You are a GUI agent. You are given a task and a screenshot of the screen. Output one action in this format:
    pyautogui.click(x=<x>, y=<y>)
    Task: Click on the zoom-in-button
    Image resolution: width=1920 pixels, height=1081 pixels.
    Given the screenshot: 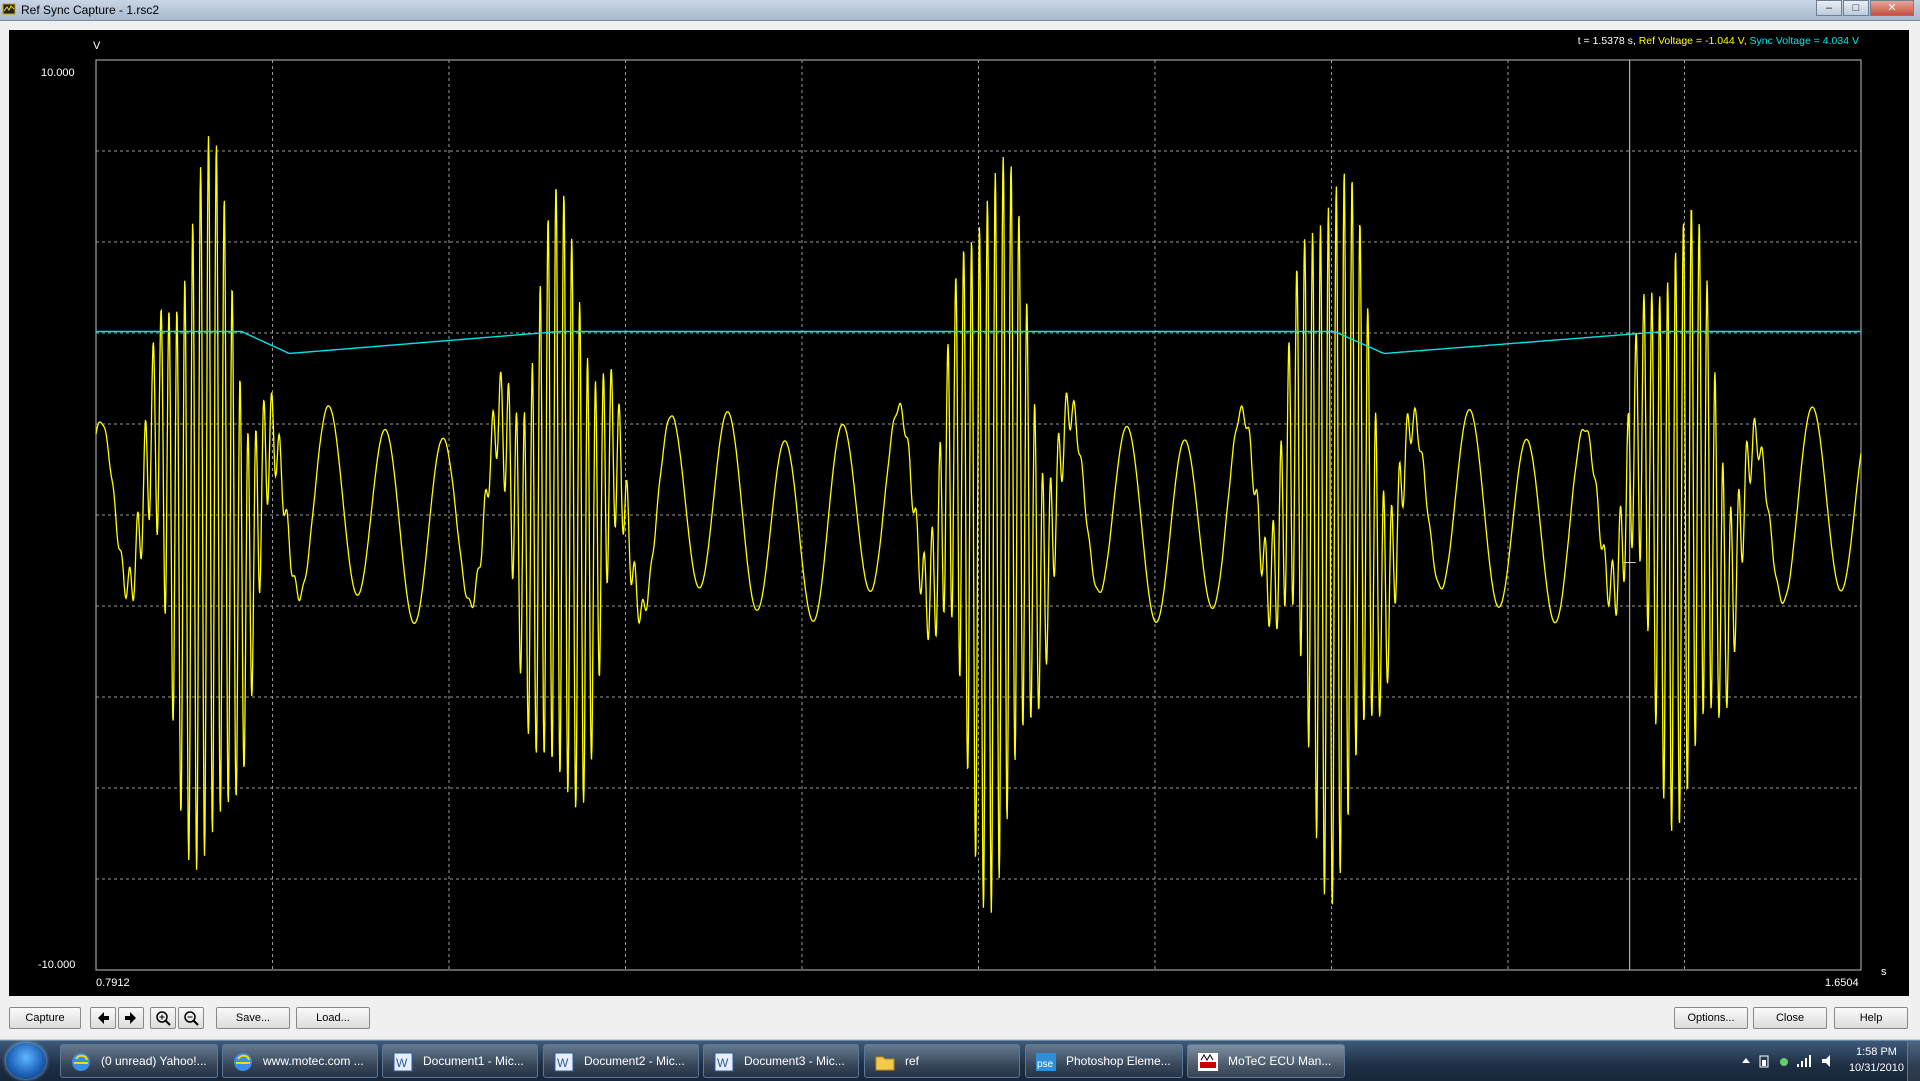 What is the action you would take?
    pyautogui.click(x=163, y=1018)
    